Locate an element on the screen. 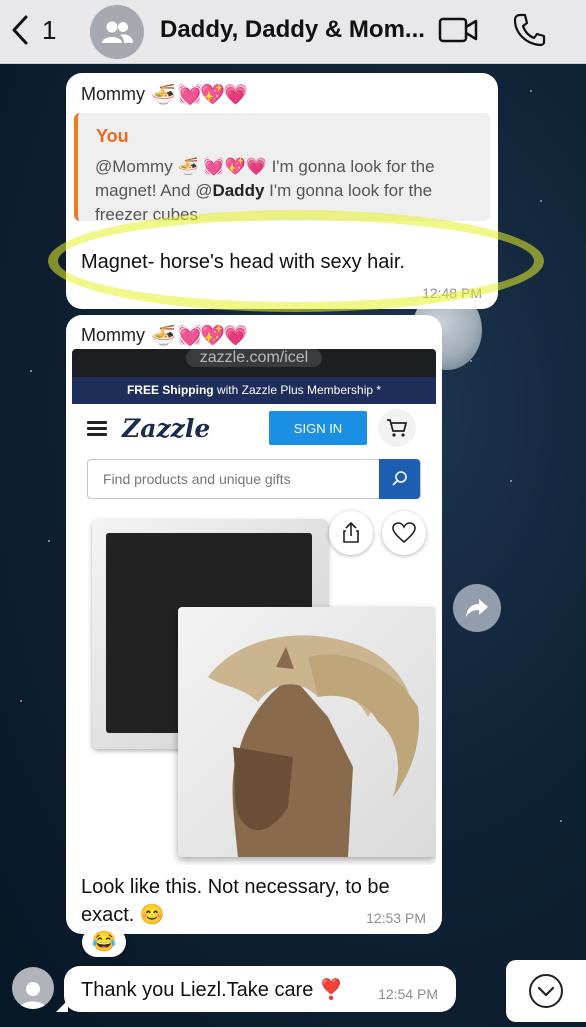 The height and width of the screenshot is (1027, 586). forward-button is located at coordinates (477, 608).